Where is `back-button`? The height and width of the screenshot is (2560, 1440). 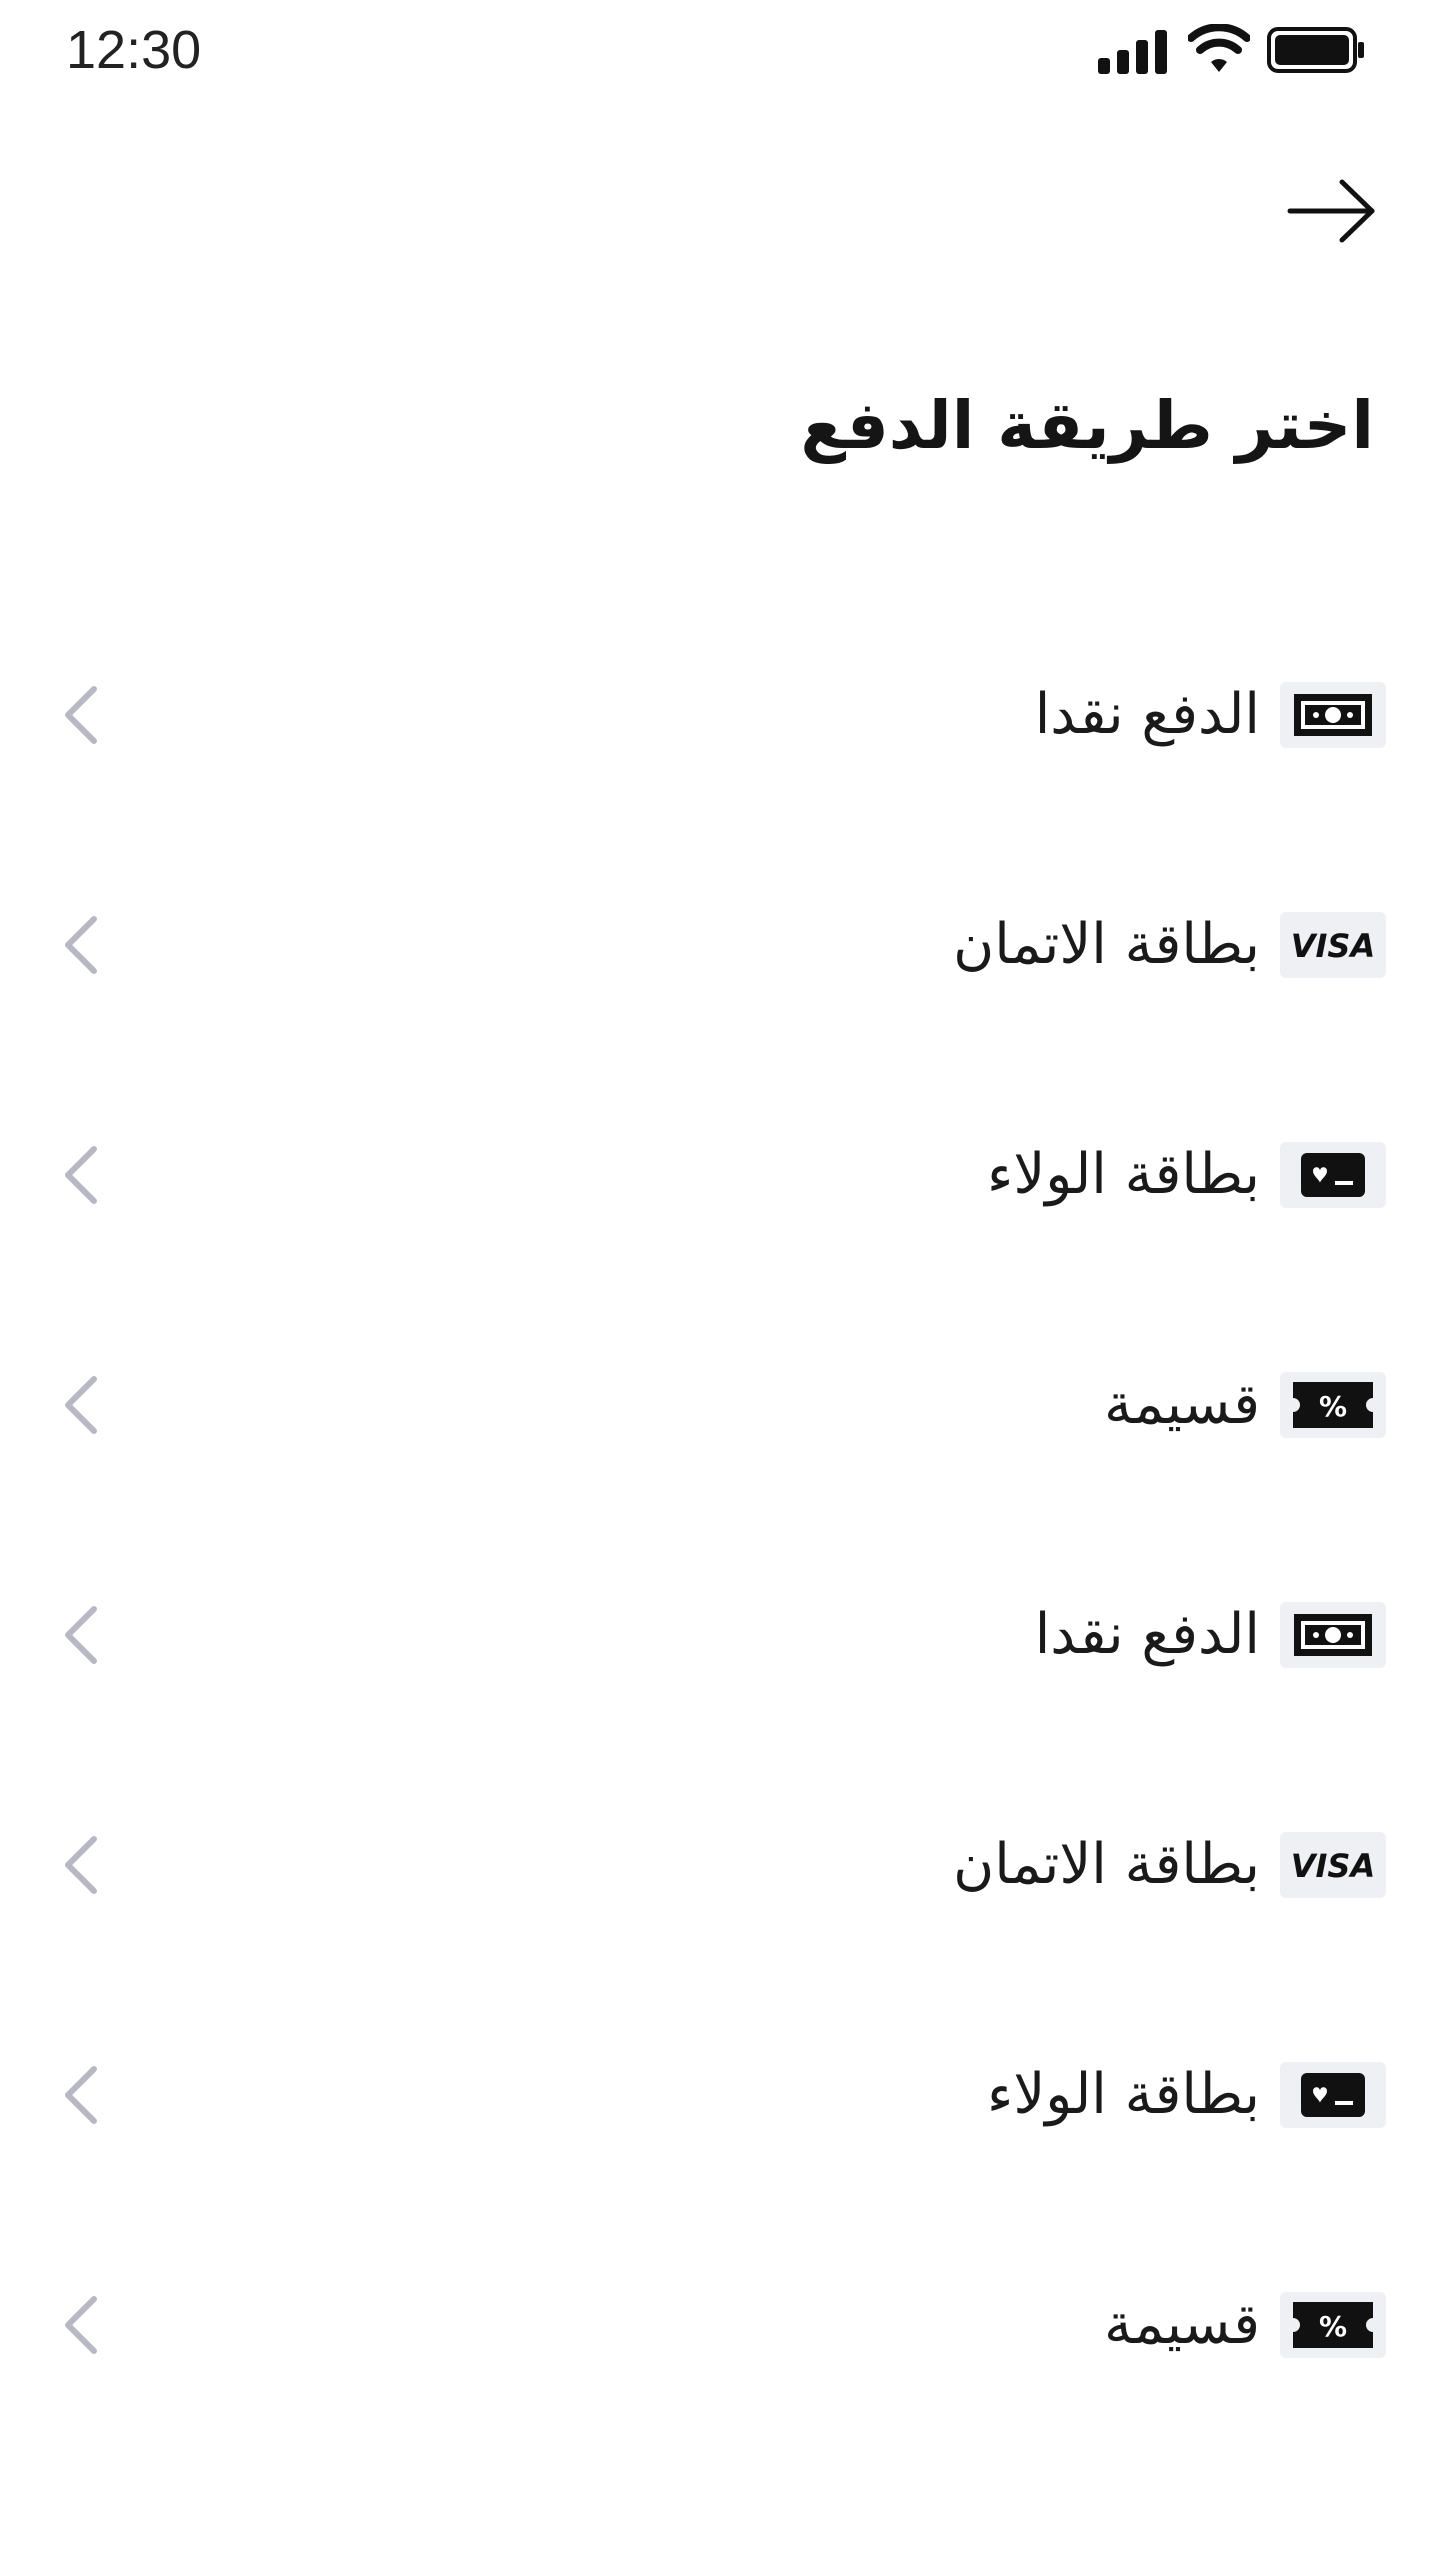 back-button is located at coordinates (1332, 211).